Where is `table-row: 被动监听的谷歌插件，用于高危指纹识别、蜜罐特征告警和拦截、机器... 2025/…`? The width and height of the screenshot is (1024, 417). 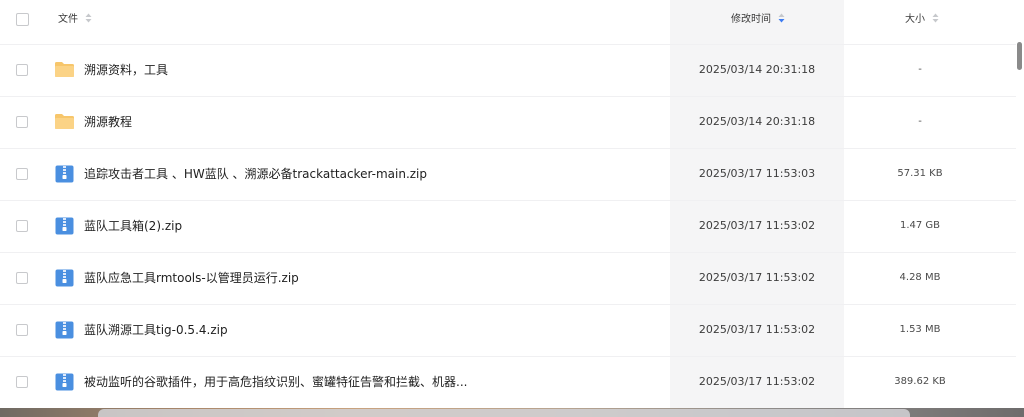 table-row: 被动监听的谷歌插件，用于高危指纹识别、蜜罐特征告警和拦截、机器... 2025/… is located at coordinates (508, 382).